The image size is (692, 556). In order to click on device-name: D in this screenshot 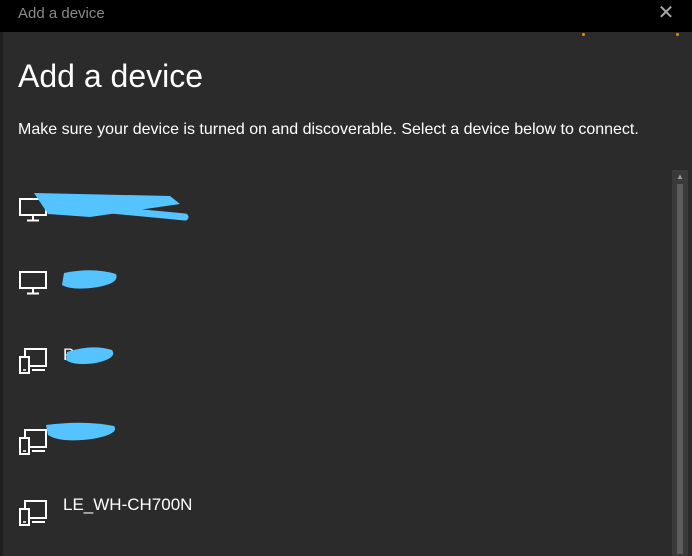, I will do `click(69, 429)`.